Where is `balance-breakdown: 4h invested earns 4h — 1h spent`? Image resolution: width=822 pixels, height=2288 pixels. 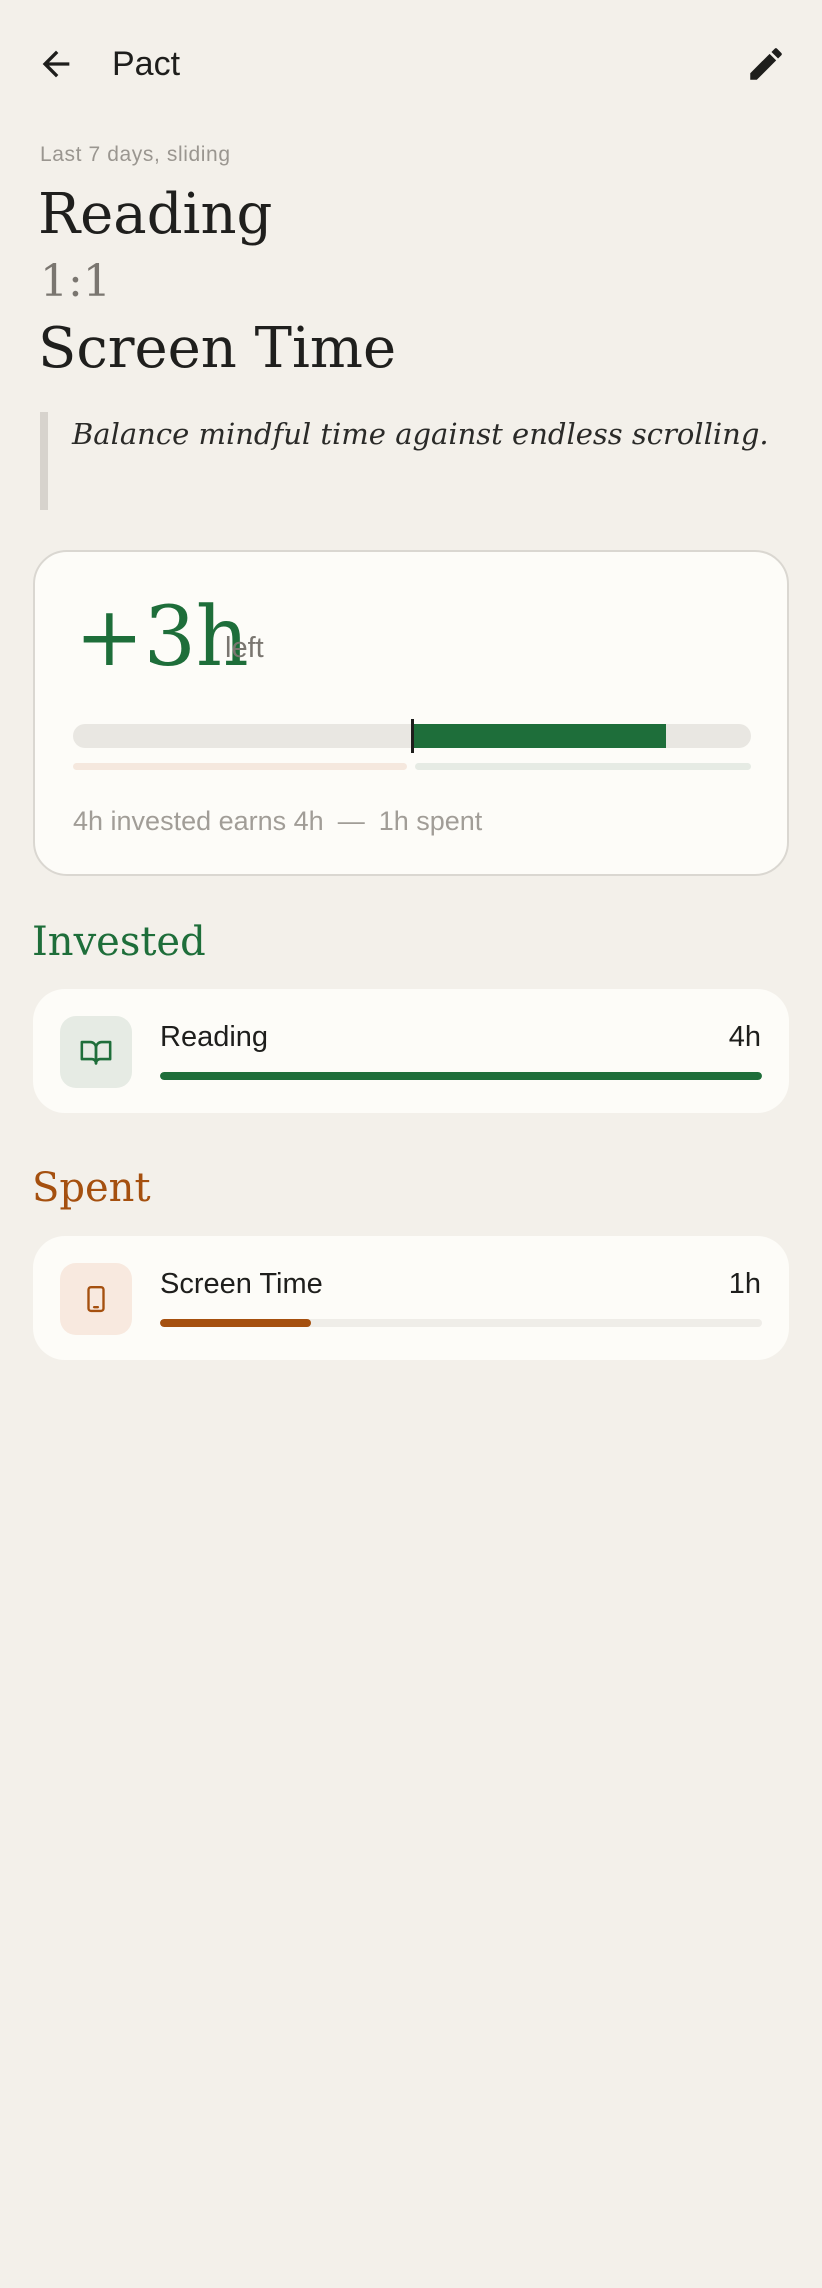 balance-breakdown: 4h invested earns 4h — 1h spent is located at coordinates (277, 821).